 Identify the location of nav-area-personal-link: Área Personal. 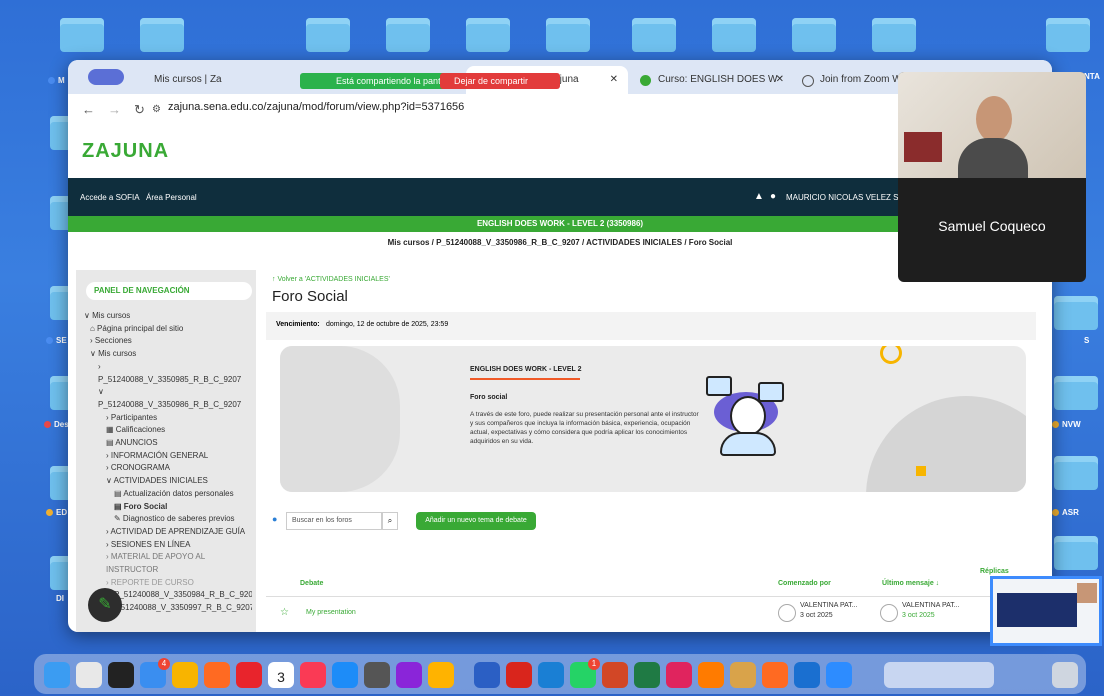
(171, 197).